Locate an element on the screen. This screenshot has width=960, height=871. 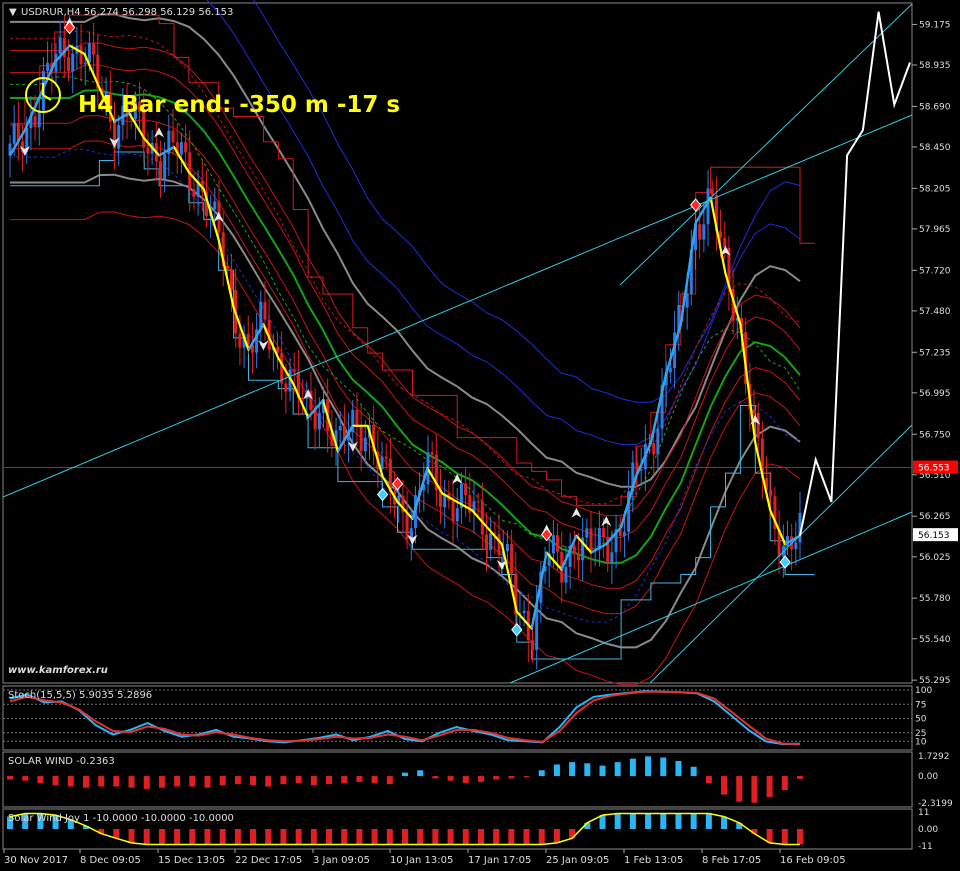
time-tick-label: 8 Feb 17:05 is located at coordinates (731, 860).